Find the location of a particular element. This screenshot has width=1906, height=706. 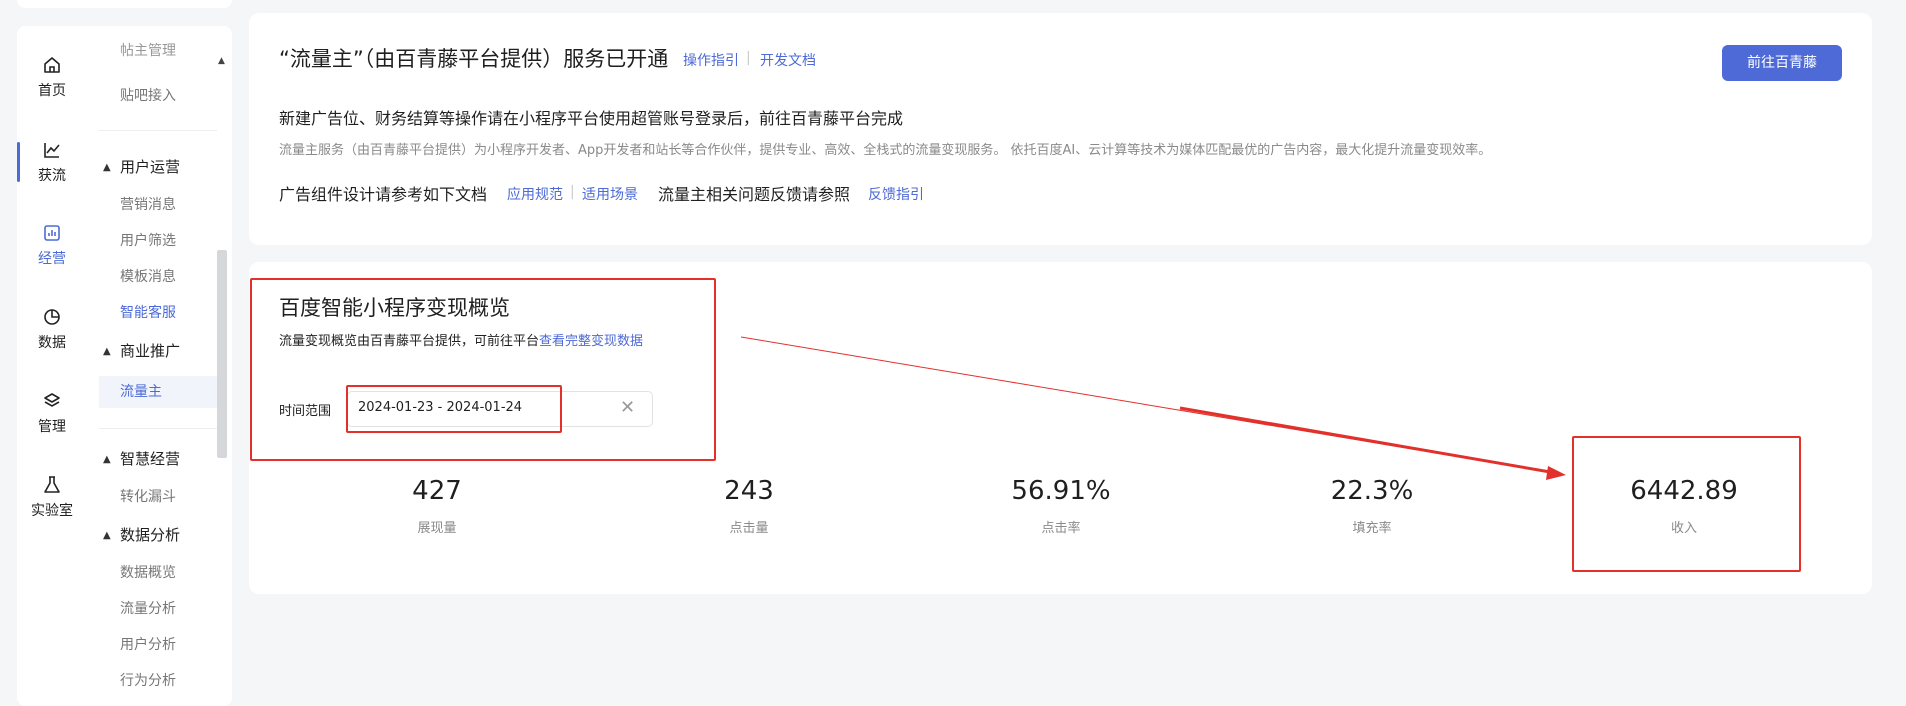

arrow-head is located at coordinates (1556, 473).